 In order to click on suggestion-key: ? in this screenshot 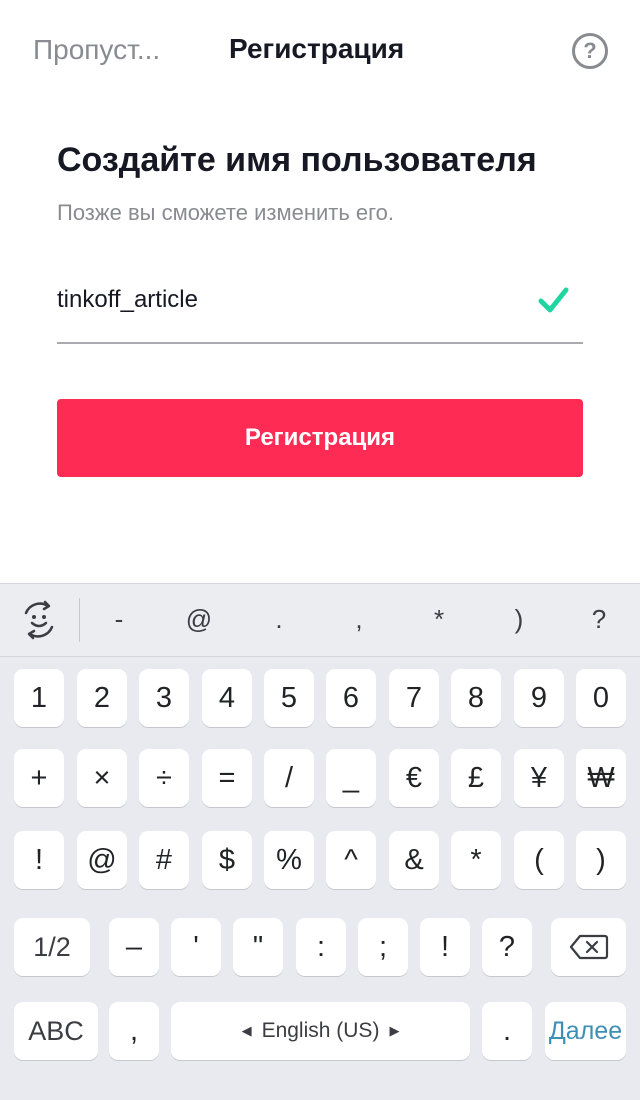, I will do `click(599, 619)`.